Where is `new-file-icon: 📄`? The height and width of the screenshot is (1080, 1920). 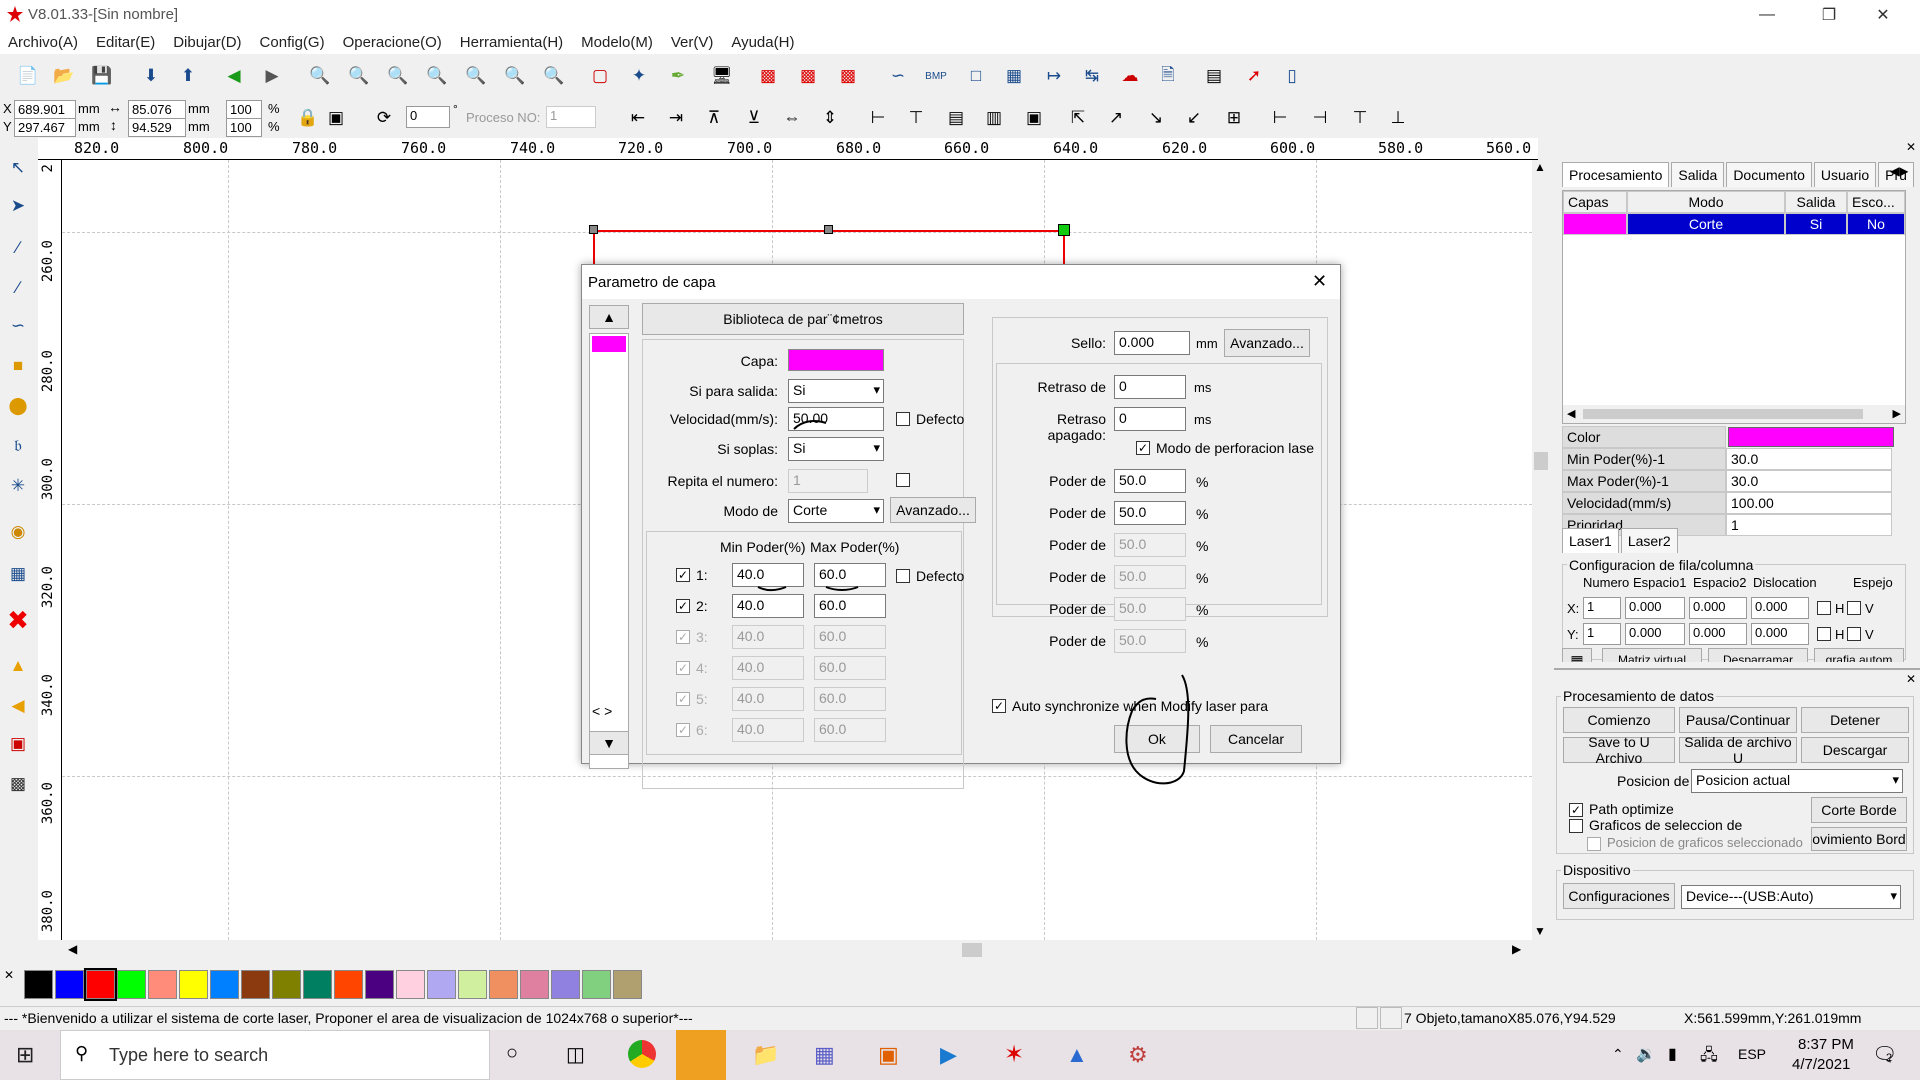 new-file-icon: 📄 is located at coordinates (28, 76).